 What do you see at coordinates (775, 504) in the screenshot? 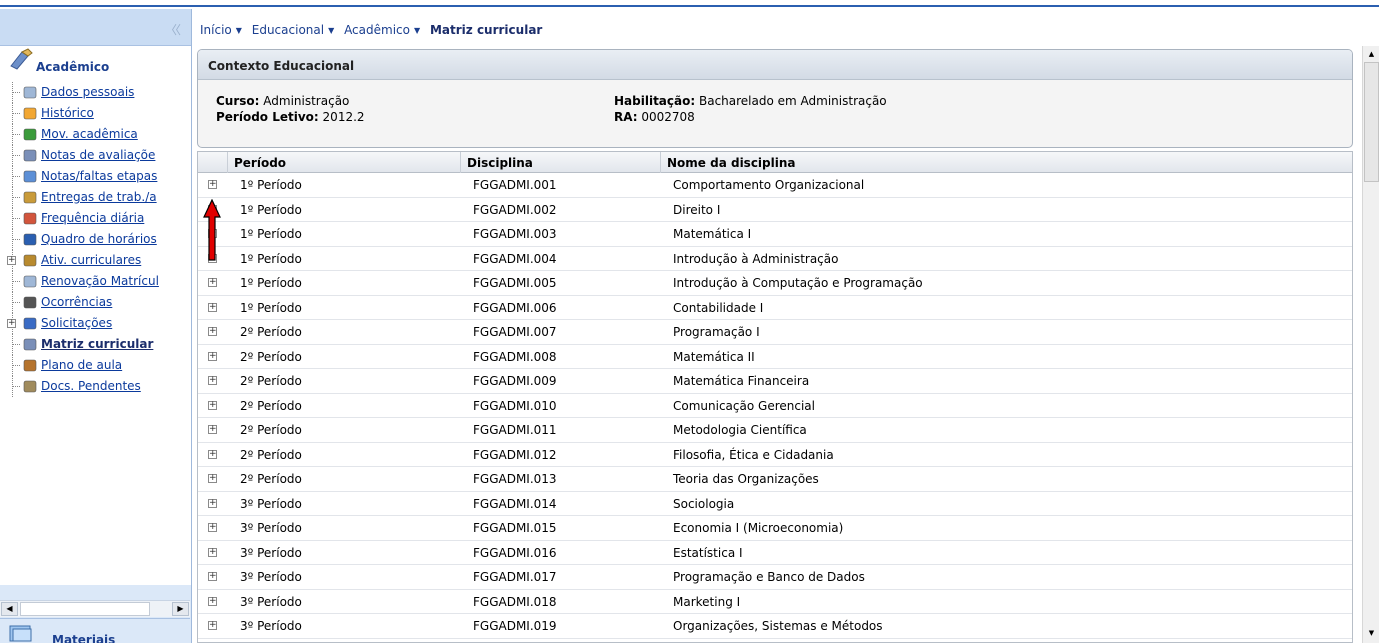
I see `table-row: +3º Período FGGADMI.014 Sociologia` at bounding box center [775, 504].